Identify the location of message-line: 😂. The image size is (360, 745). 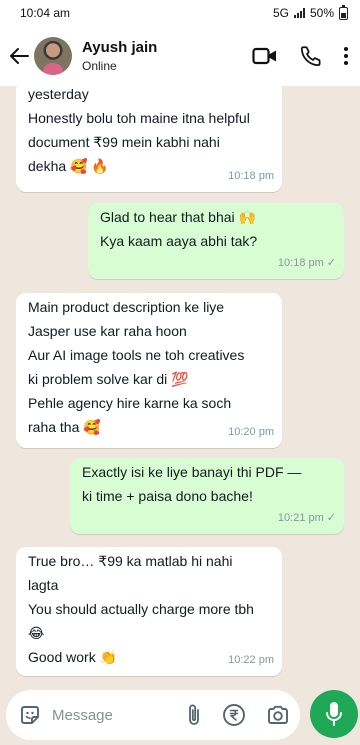
(36, 633).